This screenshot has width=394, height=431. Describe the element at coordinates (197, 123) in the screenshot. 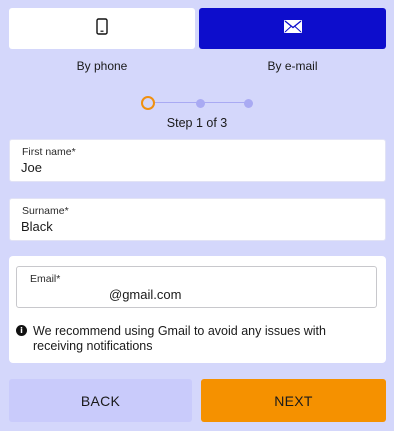

I see `step-text: Step 1 of 3` at that location.